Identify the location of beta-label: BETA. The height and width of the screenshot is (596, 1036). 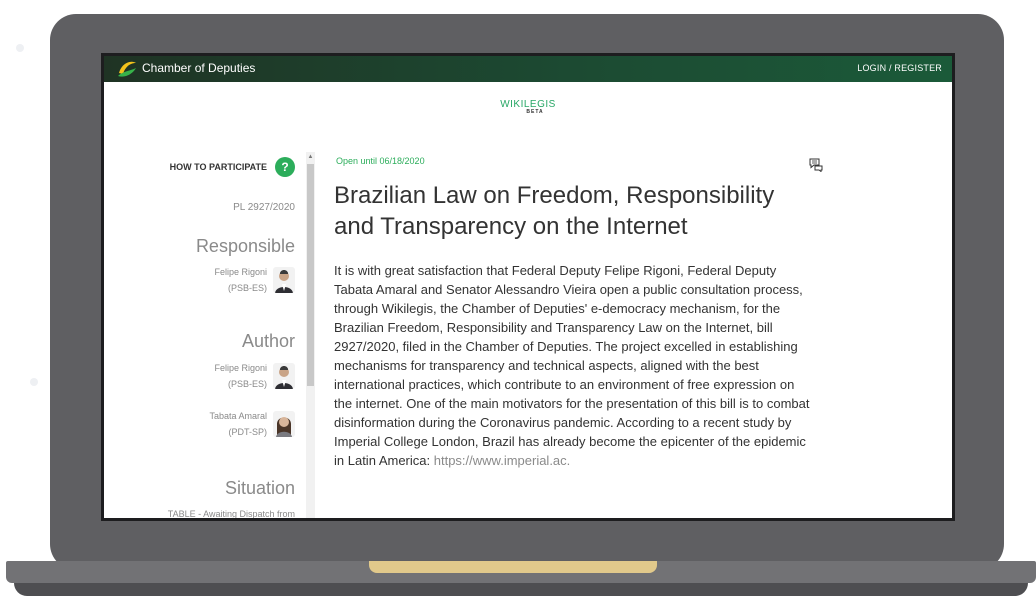
(535, 112).